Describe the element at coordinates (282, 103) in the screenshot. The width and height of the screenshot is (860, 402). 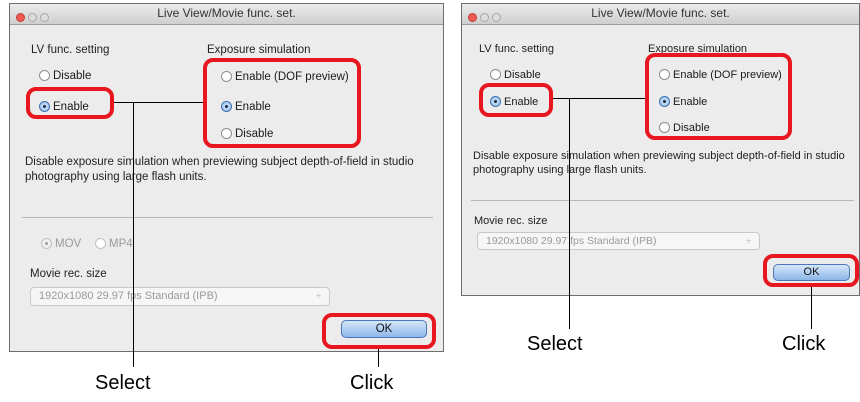
I see `left-exposure-highlight` at that location.